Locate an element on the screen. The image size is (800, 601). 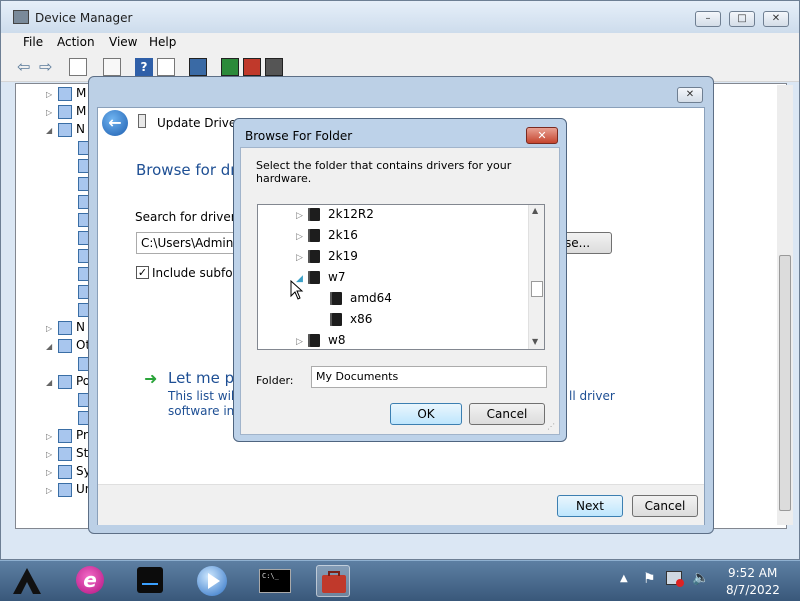
taskbar: e C:\_ ▲ ⚑ 🔈 9:52 AM 8/7/2022 is located at coordinates (400, 580).